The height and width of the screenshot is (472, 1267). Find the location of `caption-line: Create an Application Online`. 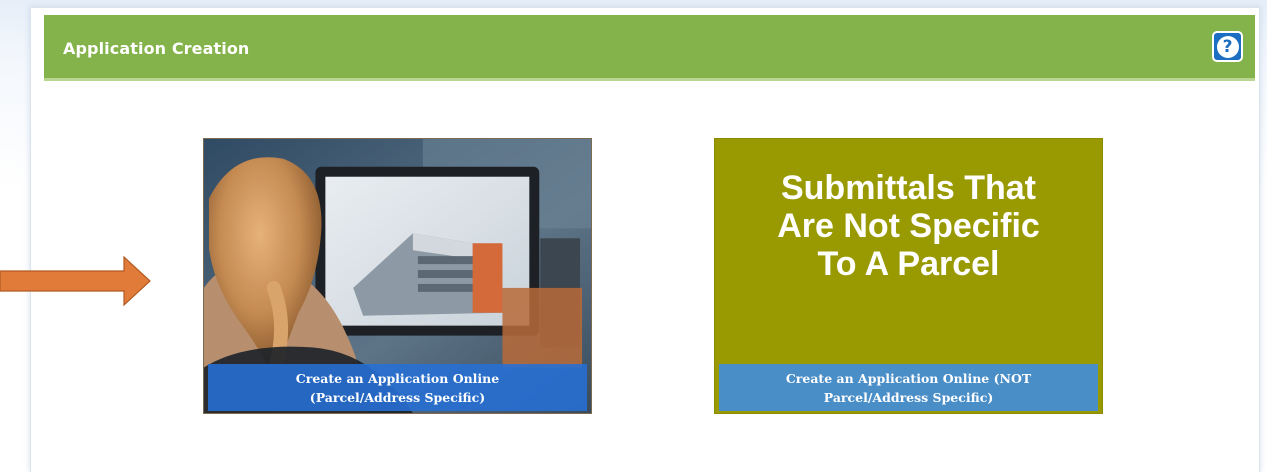

caption-line: Create an Application Online is located at coordinates (397, 378).